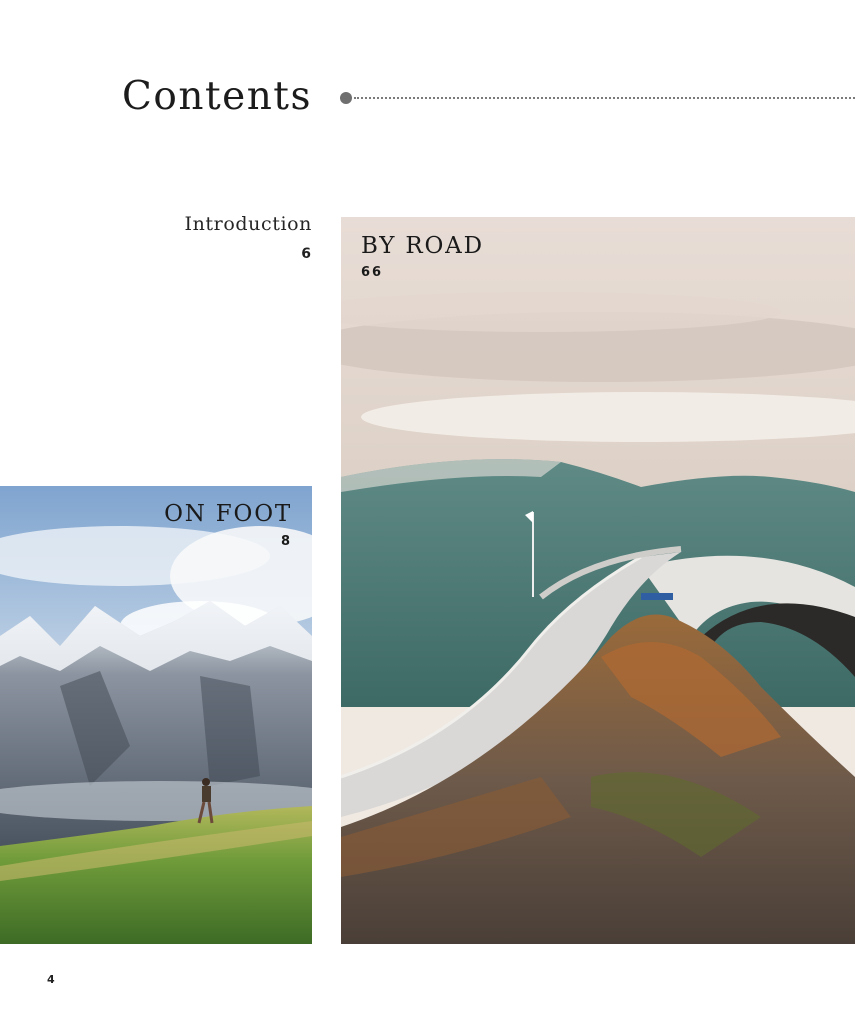 The width and height of the screenshot is (855, 1024). Describe the element at coordinates (217, 96) in the screenshot. I see `page-title: Contents` at that location.